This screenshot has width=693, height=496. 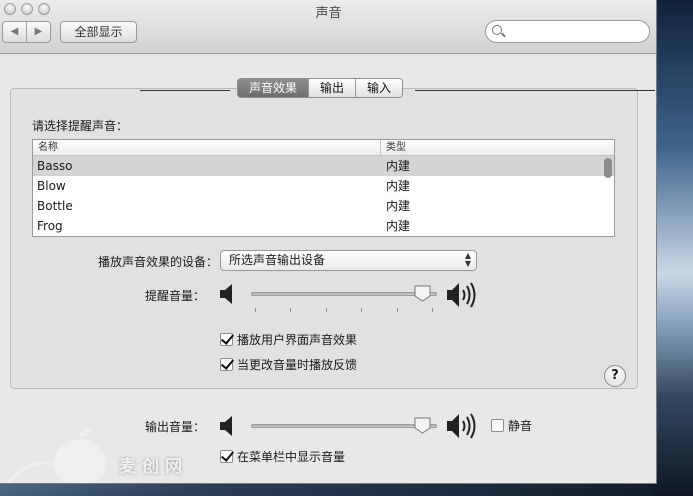 I want to click on ui-effects-checkbox: 播放用户界面声音效果, so click(x=288, y=340).